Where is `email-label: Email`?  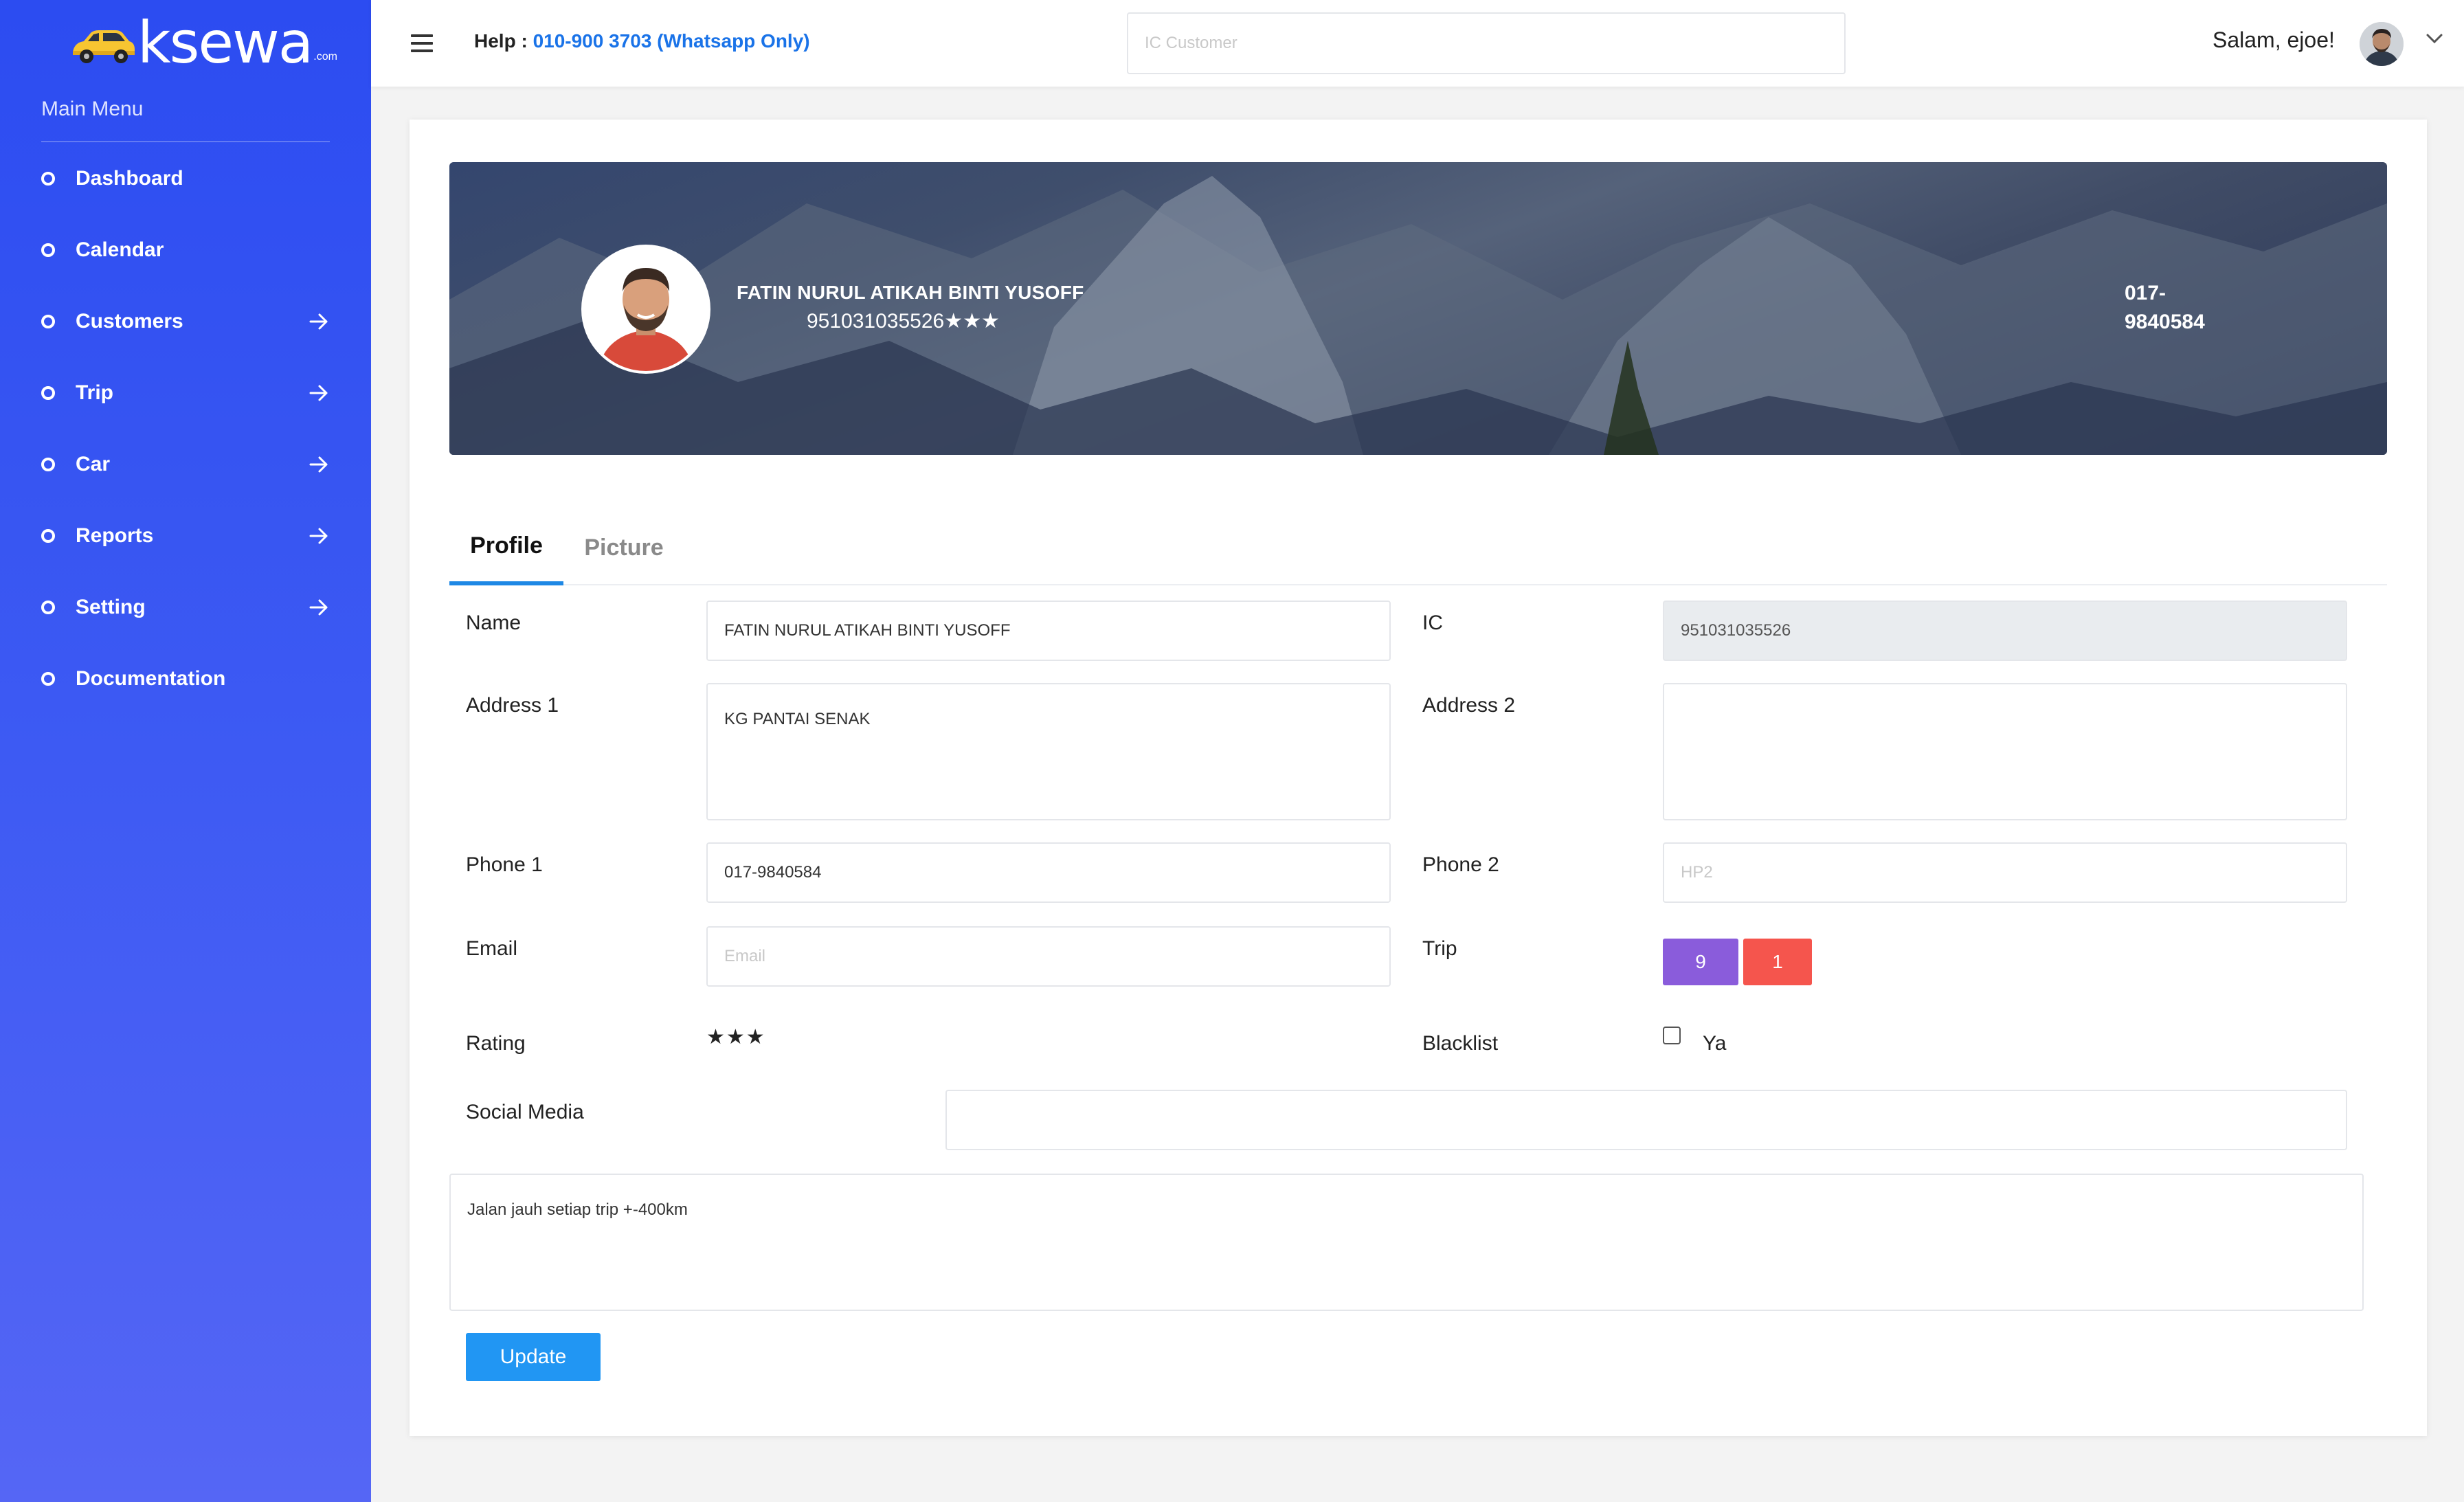 email-label: Email is located at coordinates (492, 948).